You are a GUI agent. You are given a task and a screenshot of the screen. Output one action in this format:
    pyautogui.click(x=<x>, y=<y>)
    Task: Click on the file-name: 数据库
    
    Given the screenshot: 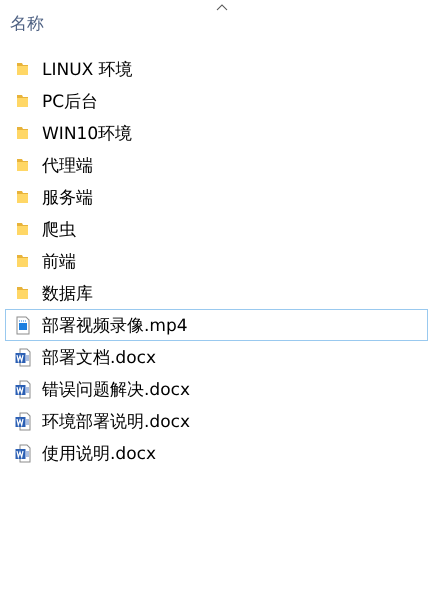 What is the action you would take?
    pyautogui.click(x=67, y=293)
    